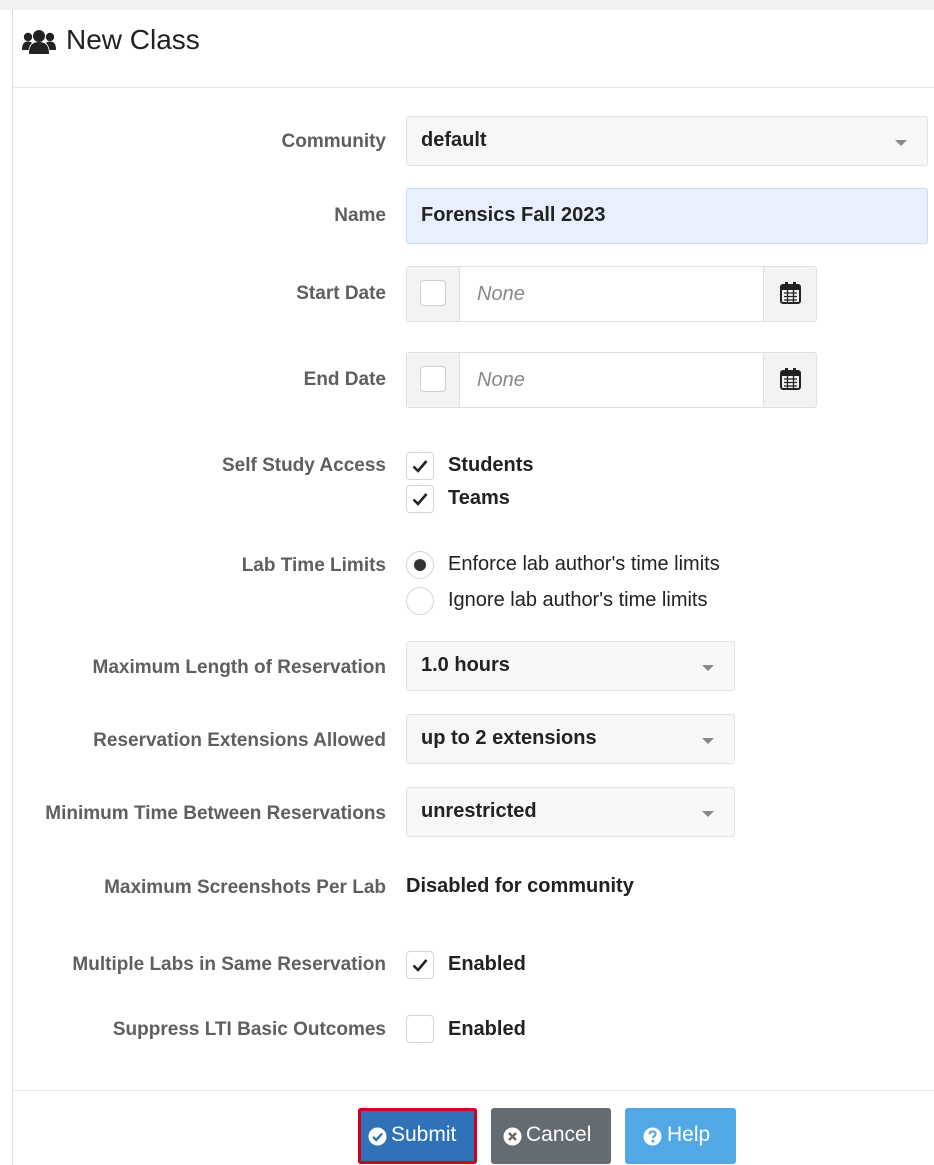 This screenshot has height=1165, width=934. What do you see at coordinates (487, 964) in the screenshot?
I see `multiple-labs-option-label: Enabled` at bounding box center [487, 964].